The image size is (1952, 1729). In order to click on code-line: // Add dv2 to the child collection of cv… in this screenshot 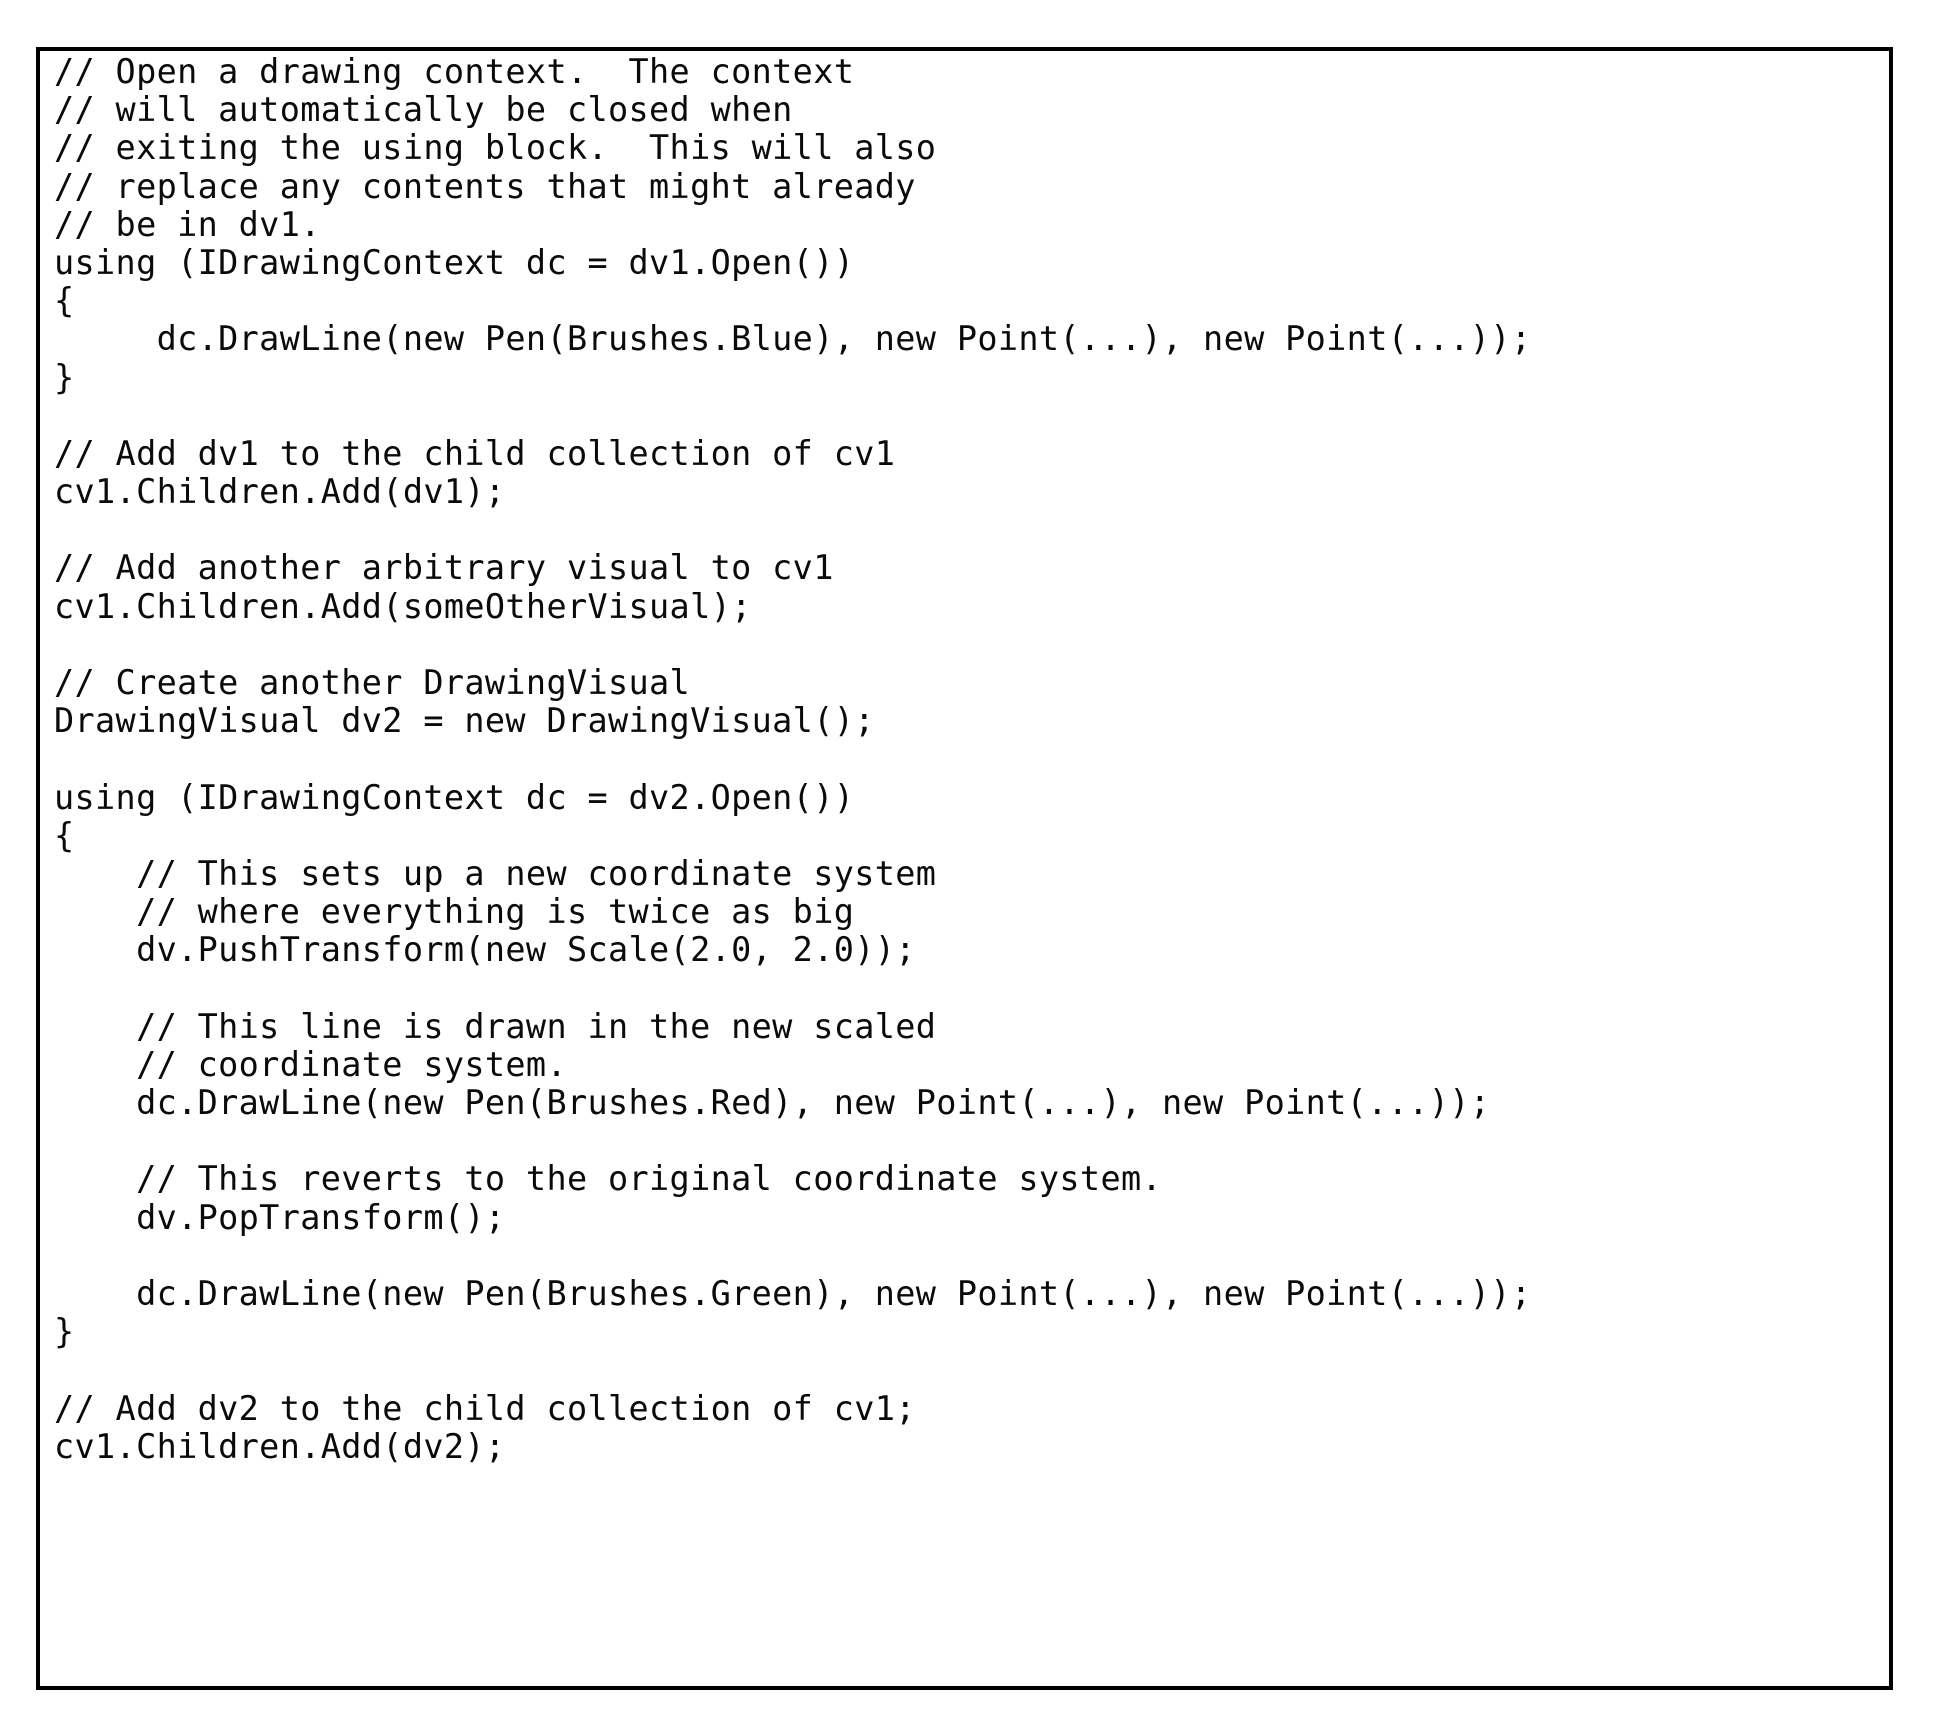, I will do `click(485, 1408)`.